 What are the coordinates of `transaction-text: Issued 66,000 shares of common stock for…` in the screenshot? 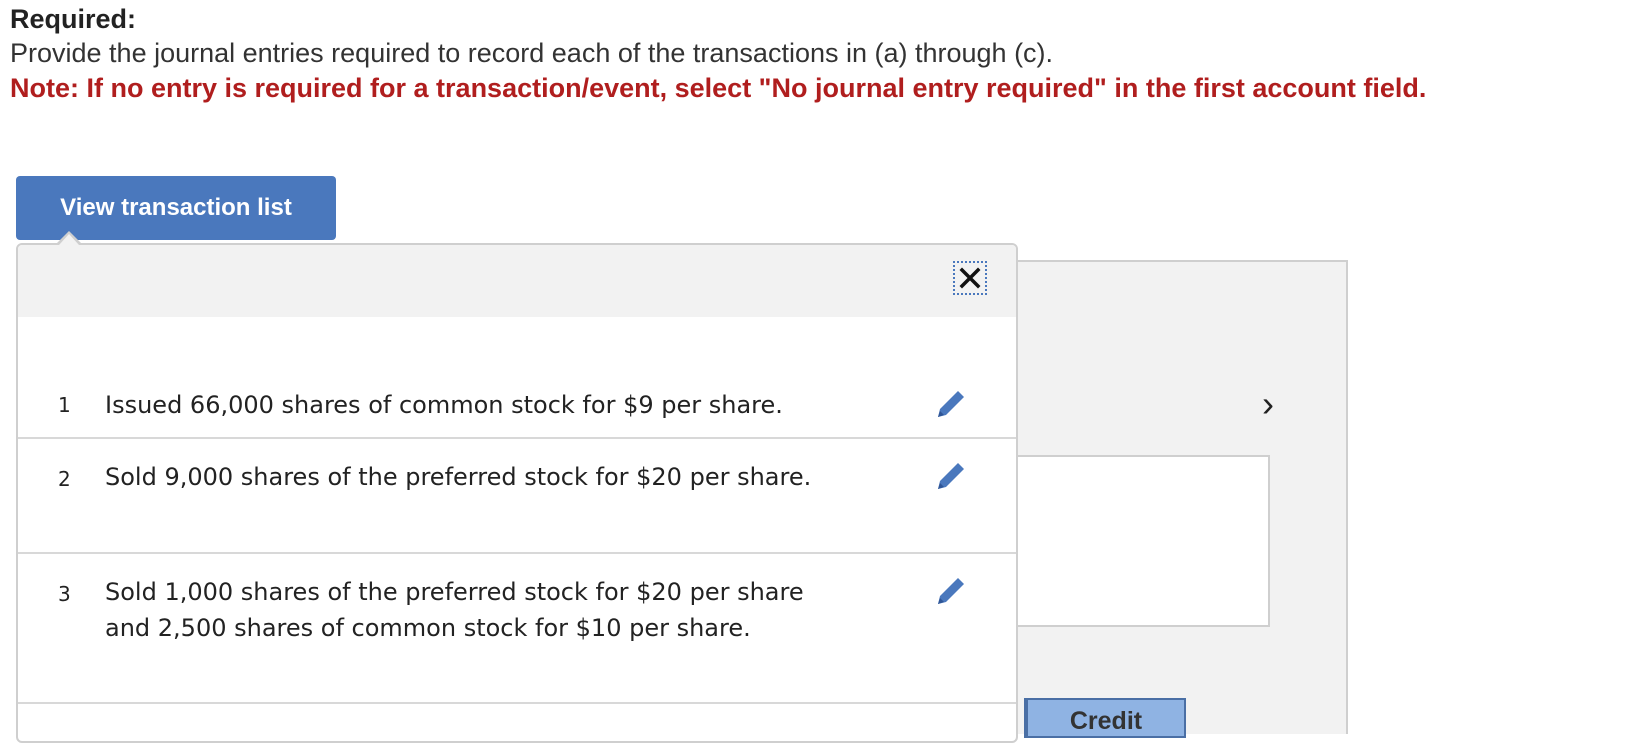 It's located at (444, 405).